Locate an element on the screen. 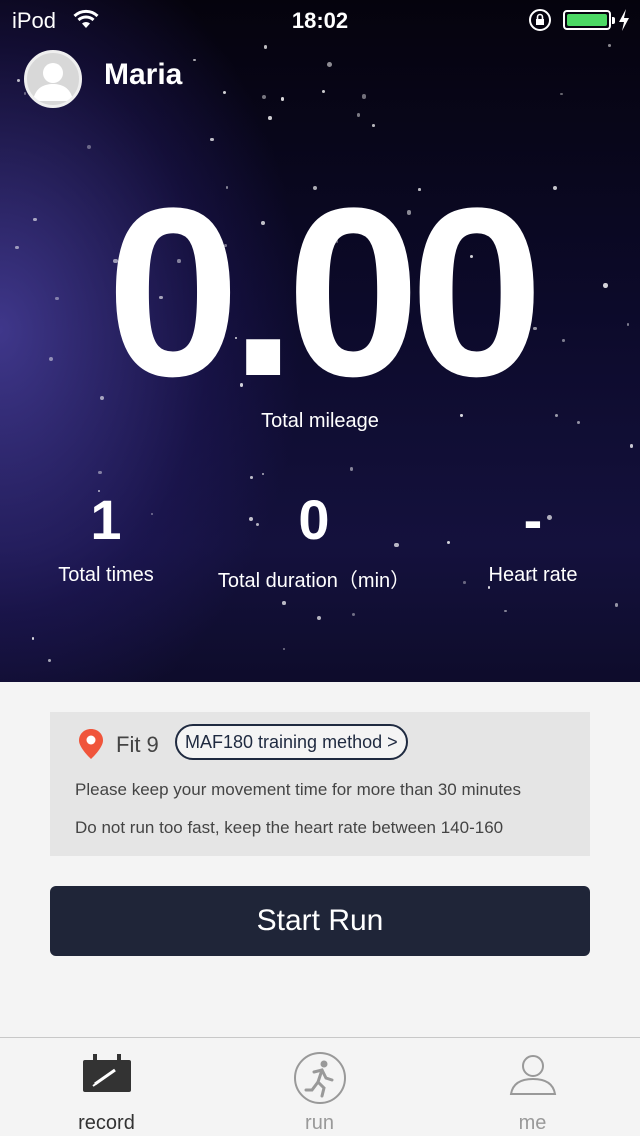 Image resolution: width=640 pixels, height=1136 pixels. total-duration-value: 0 is located at coordinates (314, 519).